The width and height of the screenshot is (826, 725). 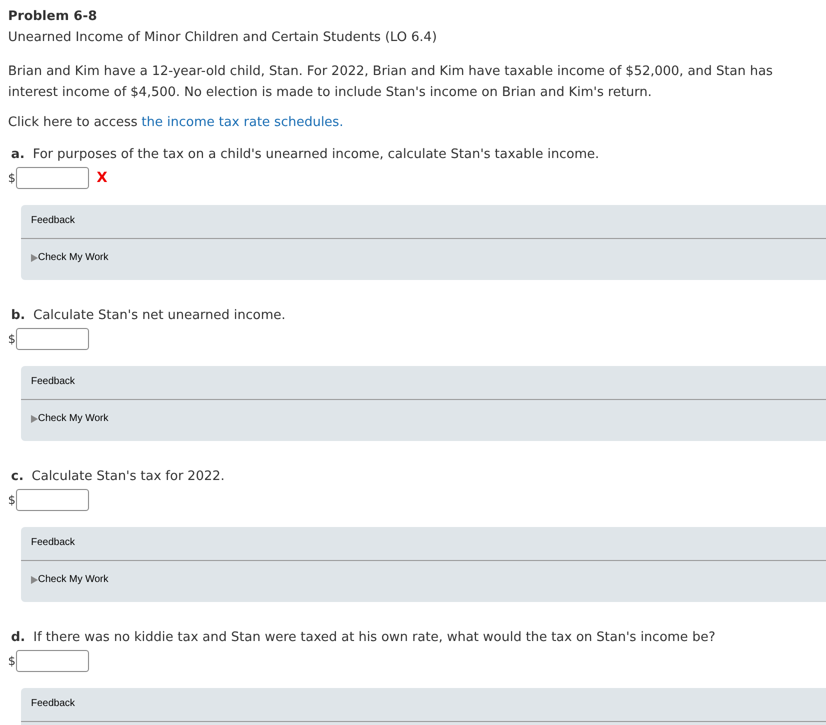 I want to click on question-text: For purposes of the tax on a child's unearned income, calculate Stan's taxable income., so click(x=316, y=155).